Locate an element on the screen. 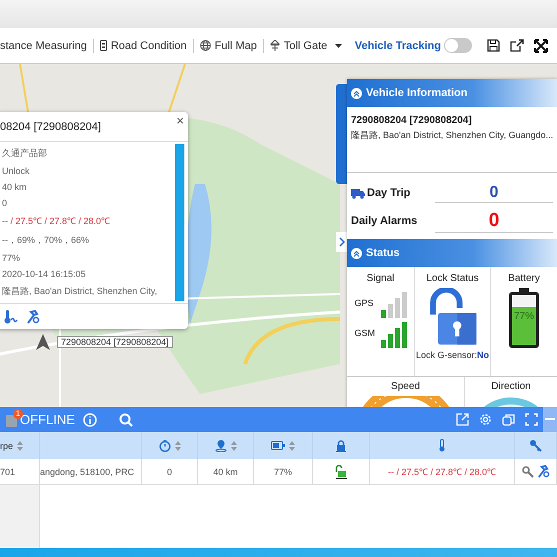 The width and height of the screenshot is (557, 557). table-cell: angdong, 518100, PRC is located at coordinates (87, 471).